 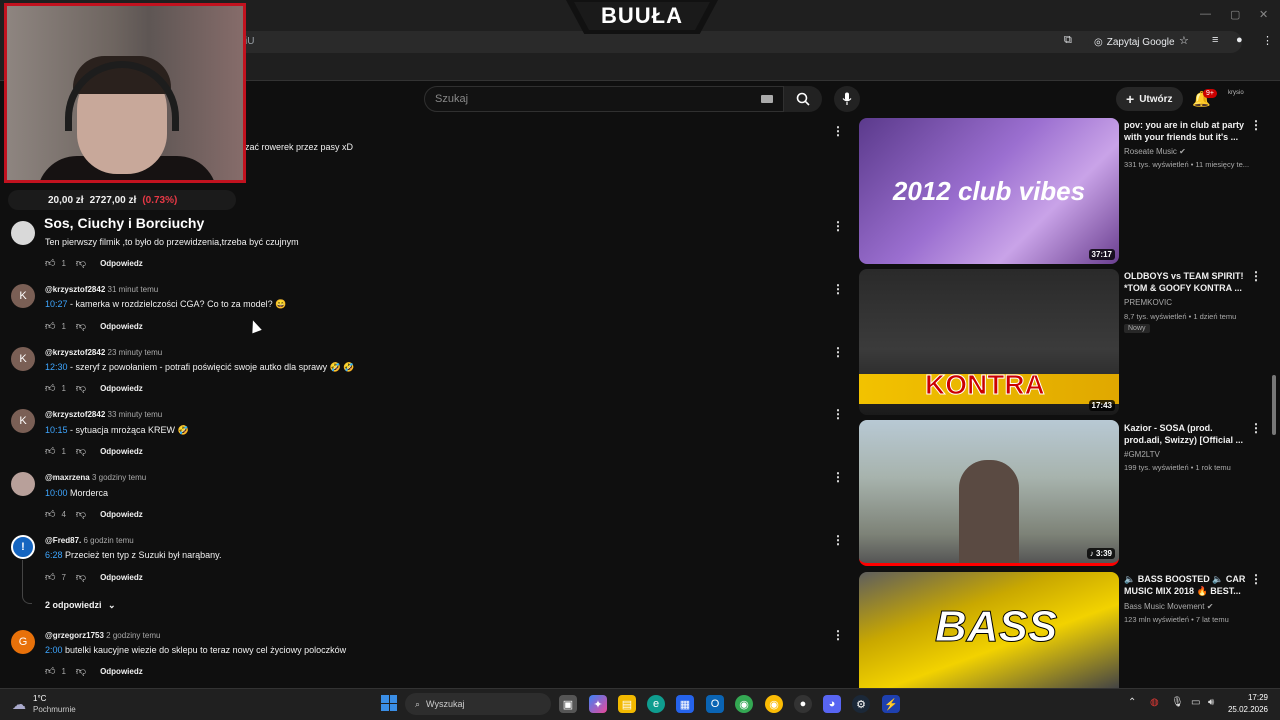 What do you see at coordinates (80, 605) in the screenshot?
I see `replies-toggle: 2 odpowiedzi ⌄` at bounding box center [80, 605].